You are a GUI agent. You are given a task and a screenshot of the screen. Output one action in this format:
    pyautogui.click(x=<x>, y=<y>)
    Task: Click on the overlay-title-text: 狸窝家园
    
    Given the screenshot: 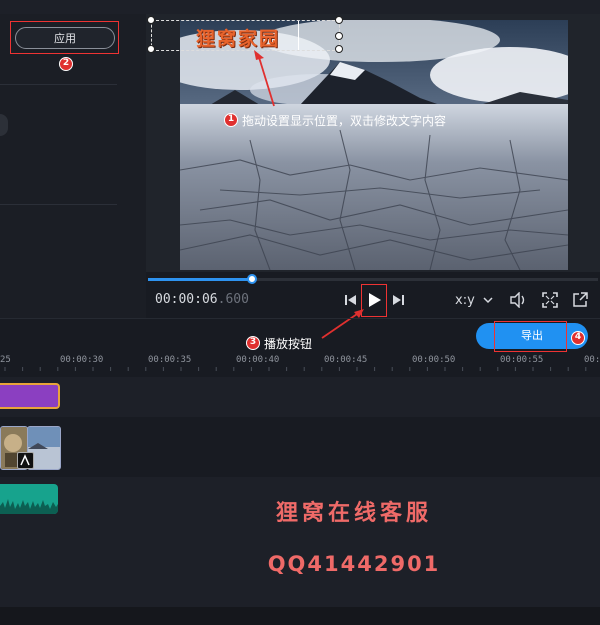 What is the action you would take?
    pyautogui.click(x=238, y=37)
    